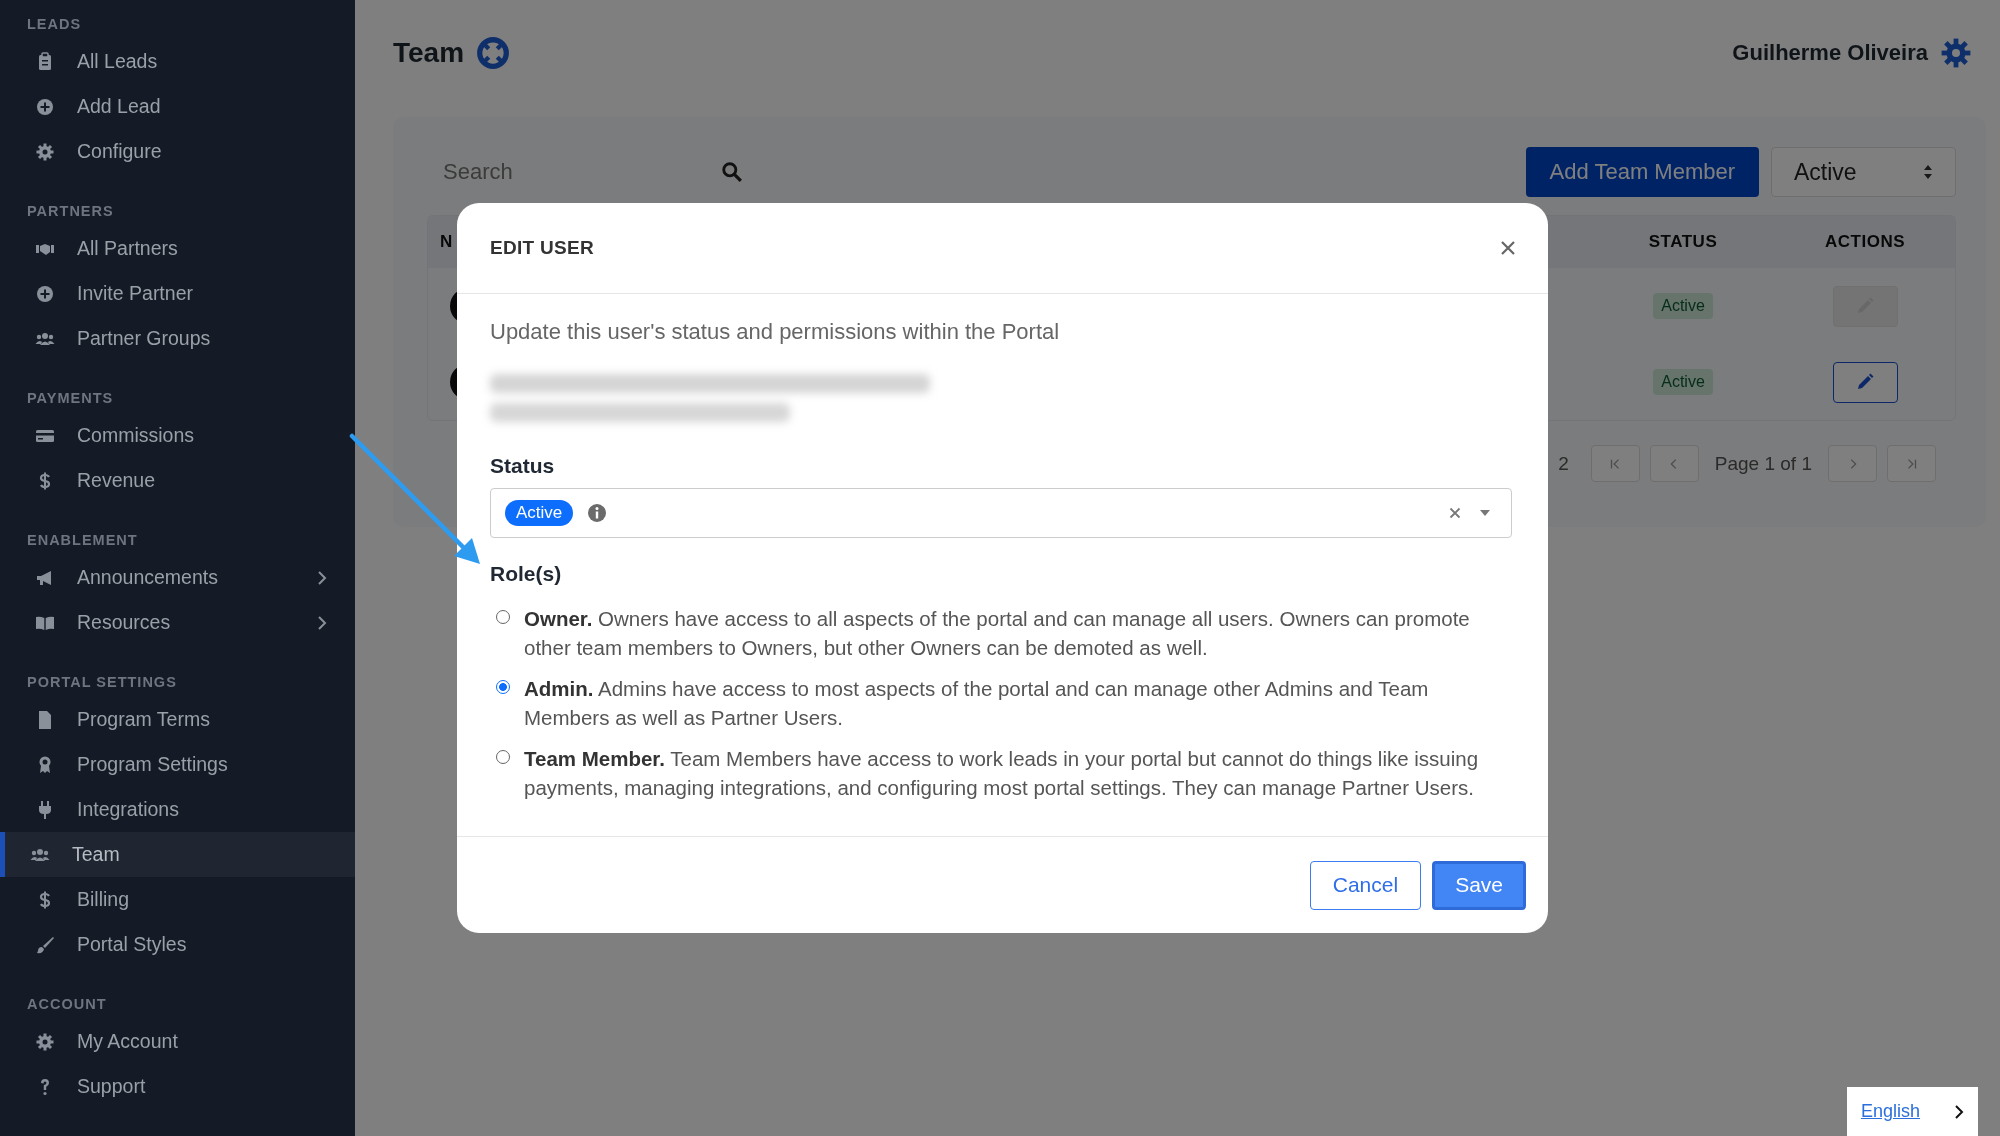 The height and width of the screenshot is (1136, 2000). What do you see at coordinates (82, 540) in the screenshot?
I see `section-heading: ENABLEMENT` at bounding box center [82, 540].